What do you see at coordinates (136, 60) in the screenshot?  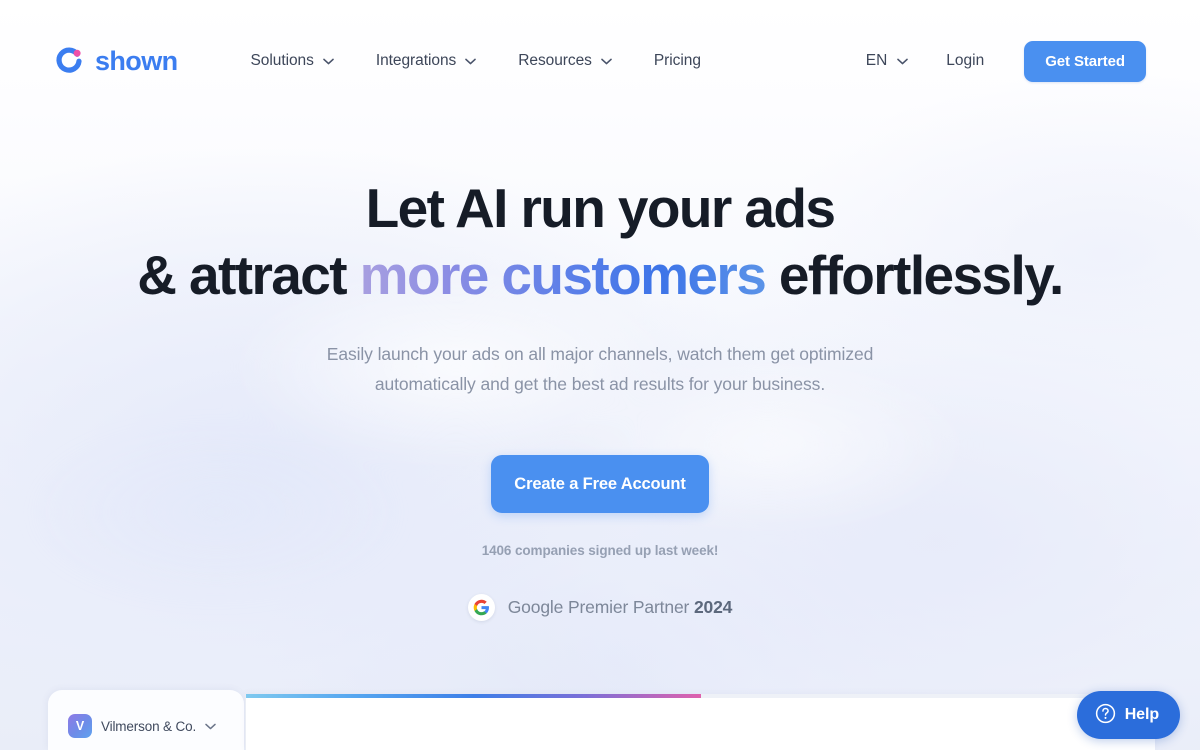 I see `brand-name: shown` at bounding box center [136, 60].